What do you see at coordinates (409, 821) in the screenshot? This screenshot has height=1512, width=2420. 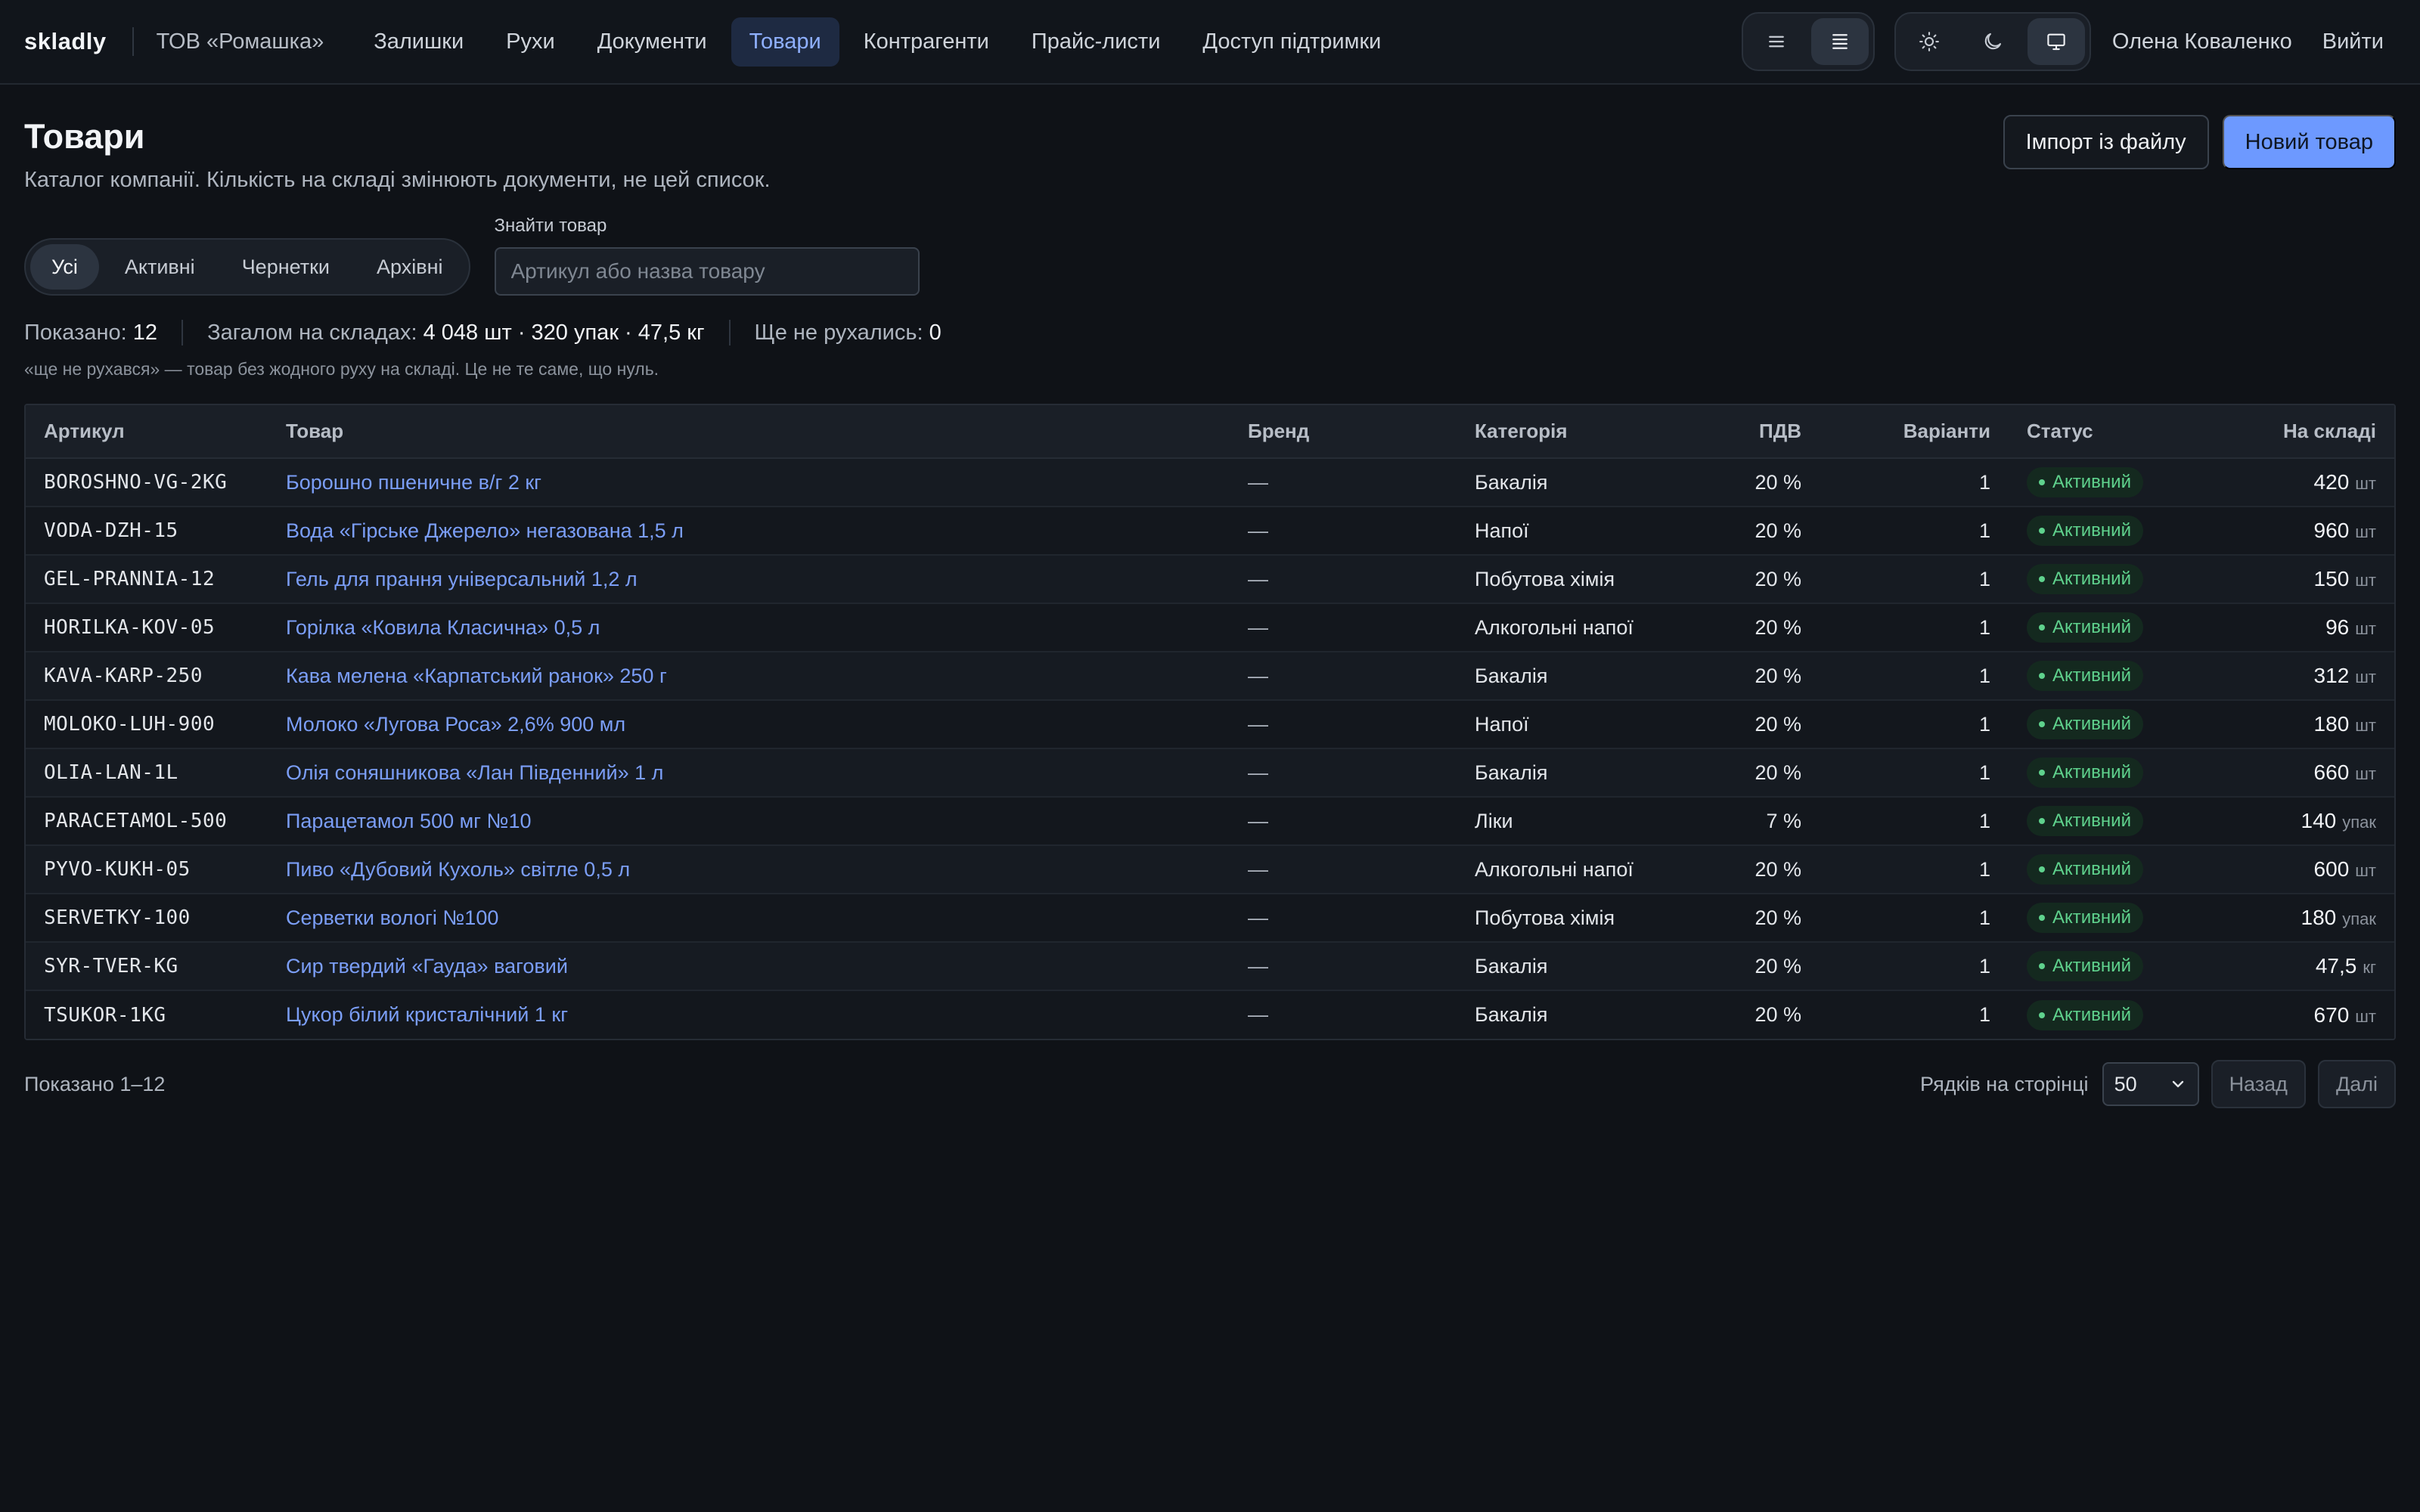 I see `product-name-link: Парацетамол 500 мг №10` at bounding box center [409, 821].